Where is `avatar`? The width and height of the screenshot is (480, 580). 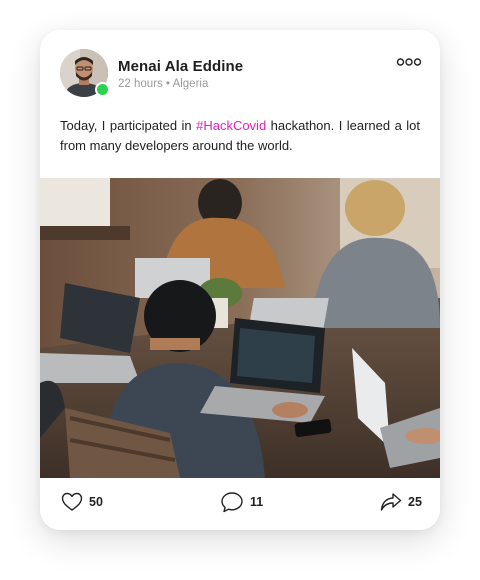
avatar is located at coordinates (85, 73).